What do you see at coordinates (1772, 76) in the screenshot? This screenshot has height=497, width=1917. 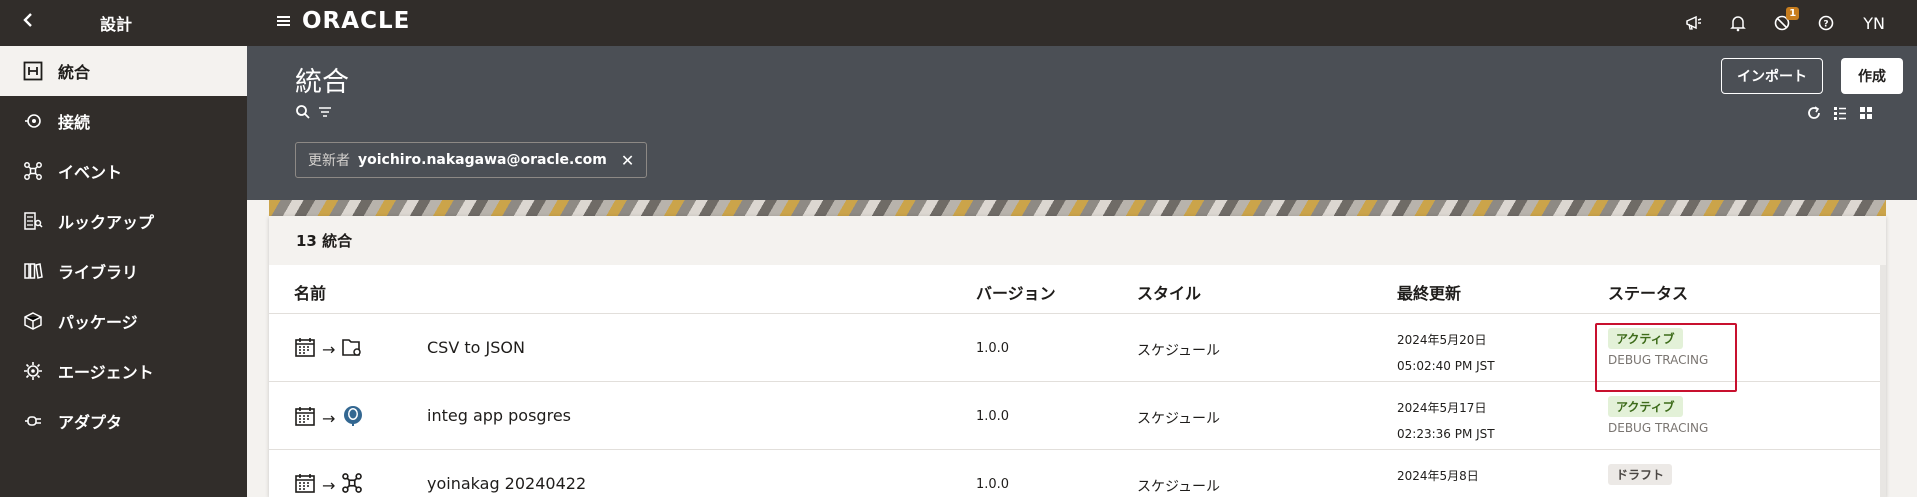 I see `import-button: インポート` at bounding box center [1772, 76].